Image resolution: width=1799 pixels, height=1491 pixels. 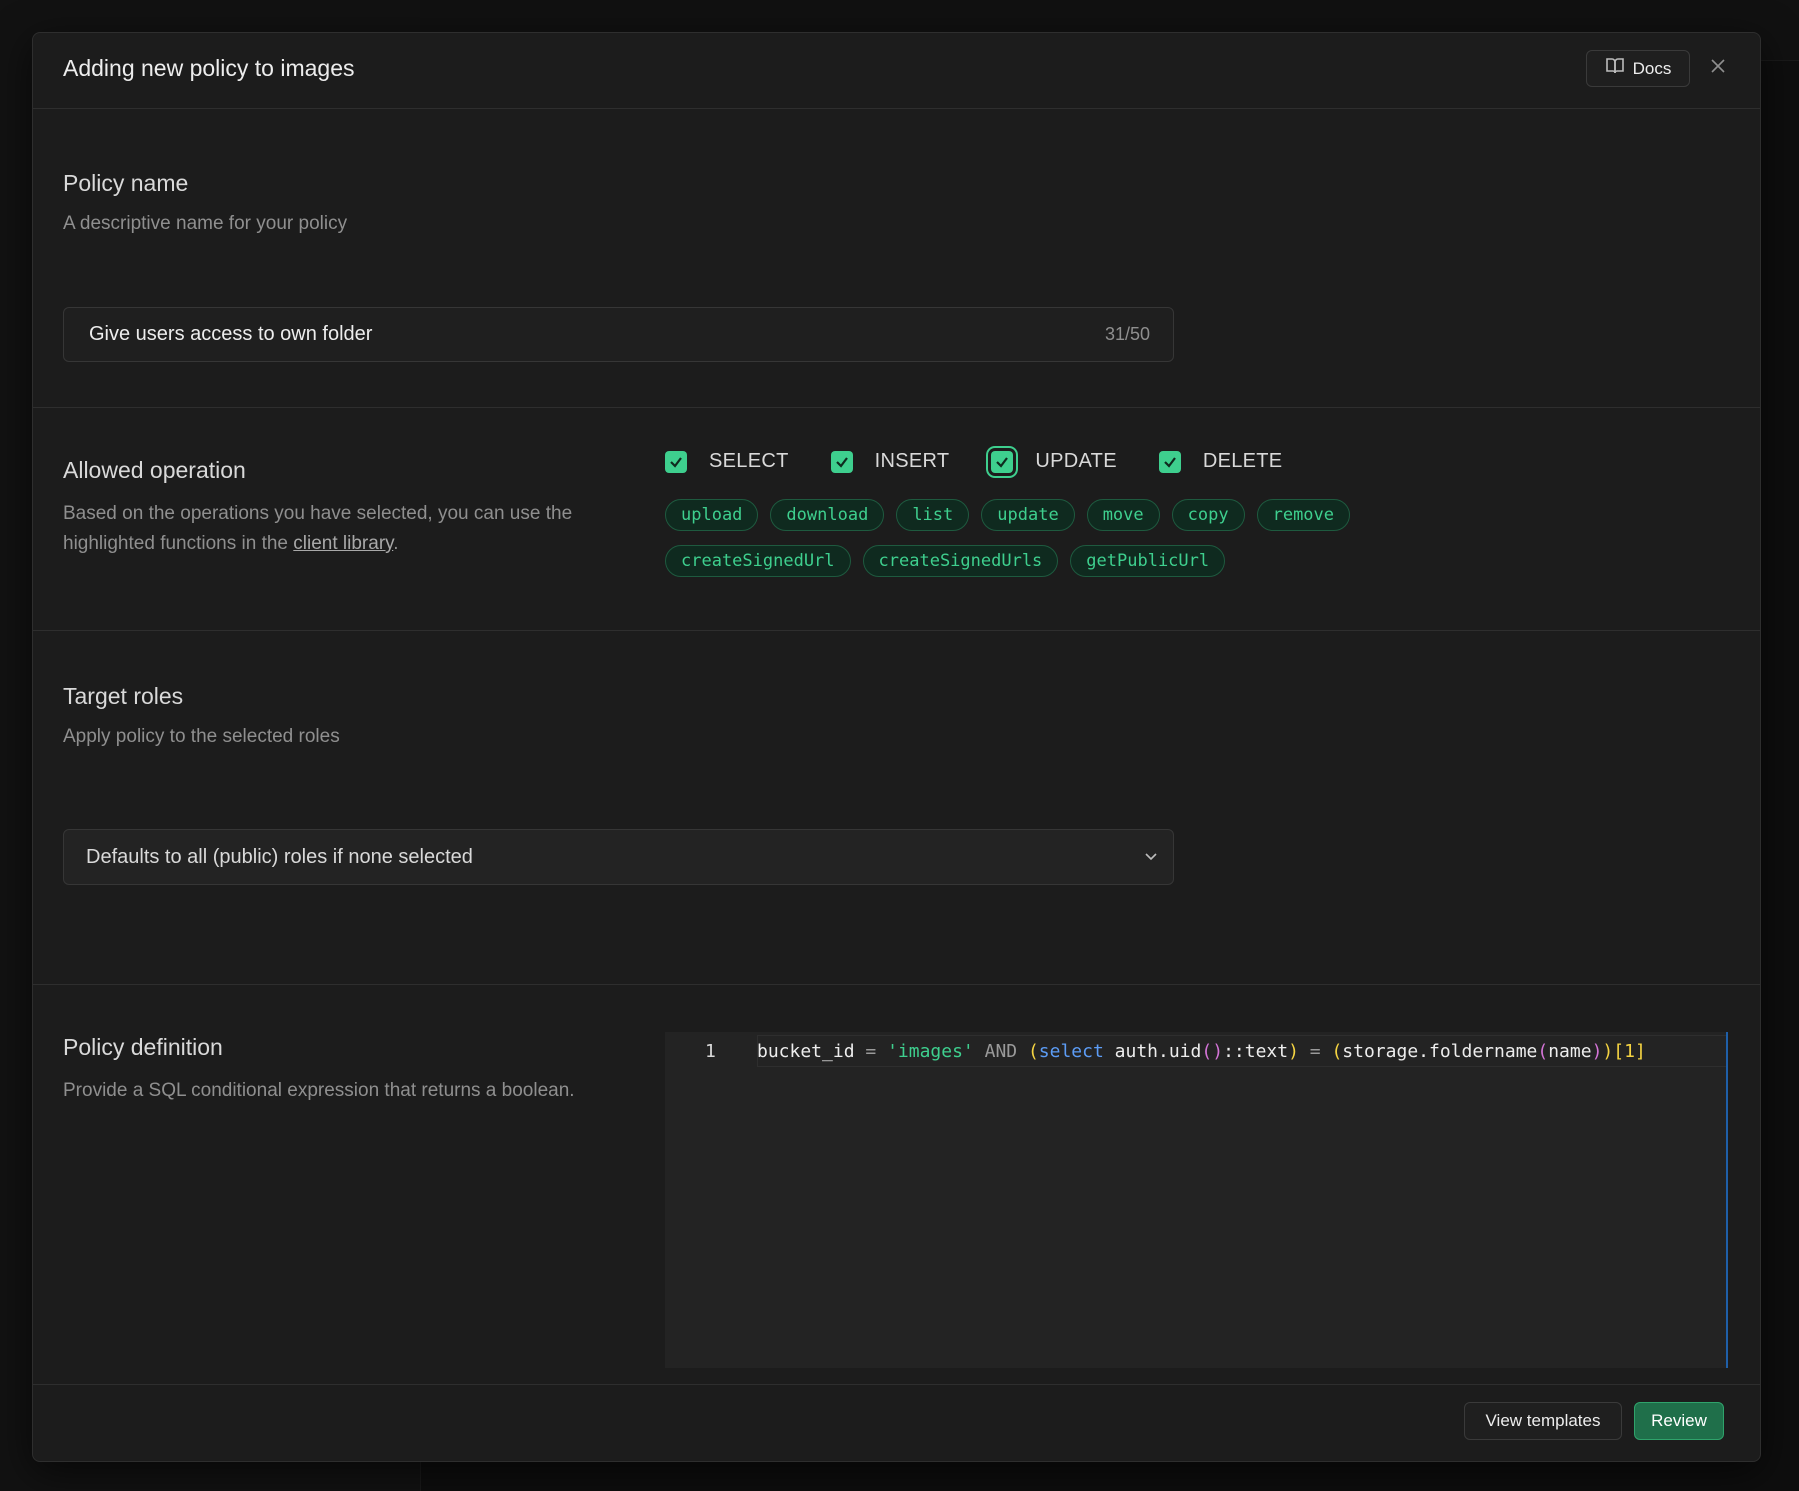 What do you see at coordinates (1652, 68) in the screenshot?
I see `docs-label: Docs` at bounding box center [1652, 68].